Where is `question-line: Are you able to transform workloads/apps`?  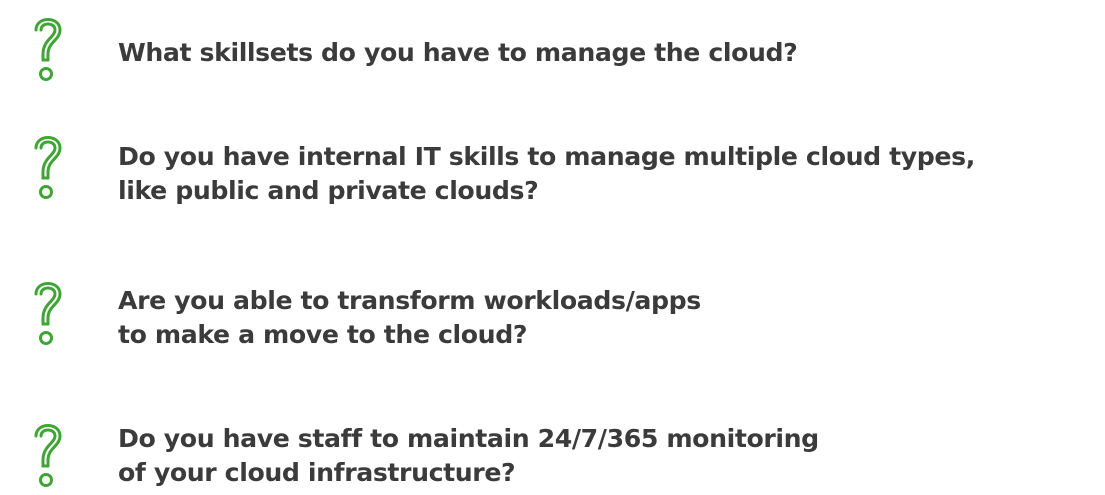
question-line: Are you able to transform workloads/apps is located at coordinates (409, 300).